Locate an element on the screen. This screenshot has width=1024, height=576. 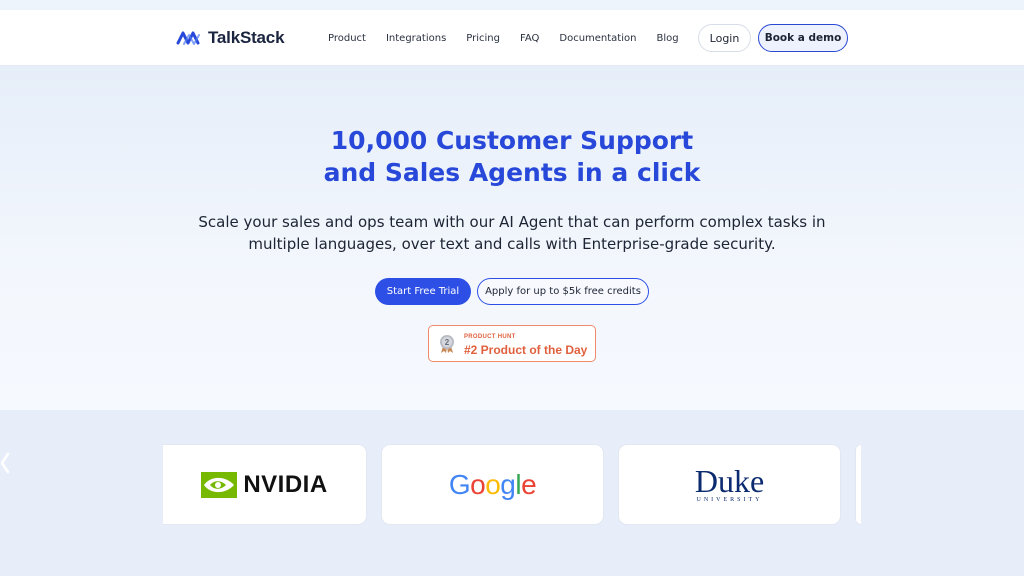
nav-faq: FAQ is located at coordinates (529, 38).